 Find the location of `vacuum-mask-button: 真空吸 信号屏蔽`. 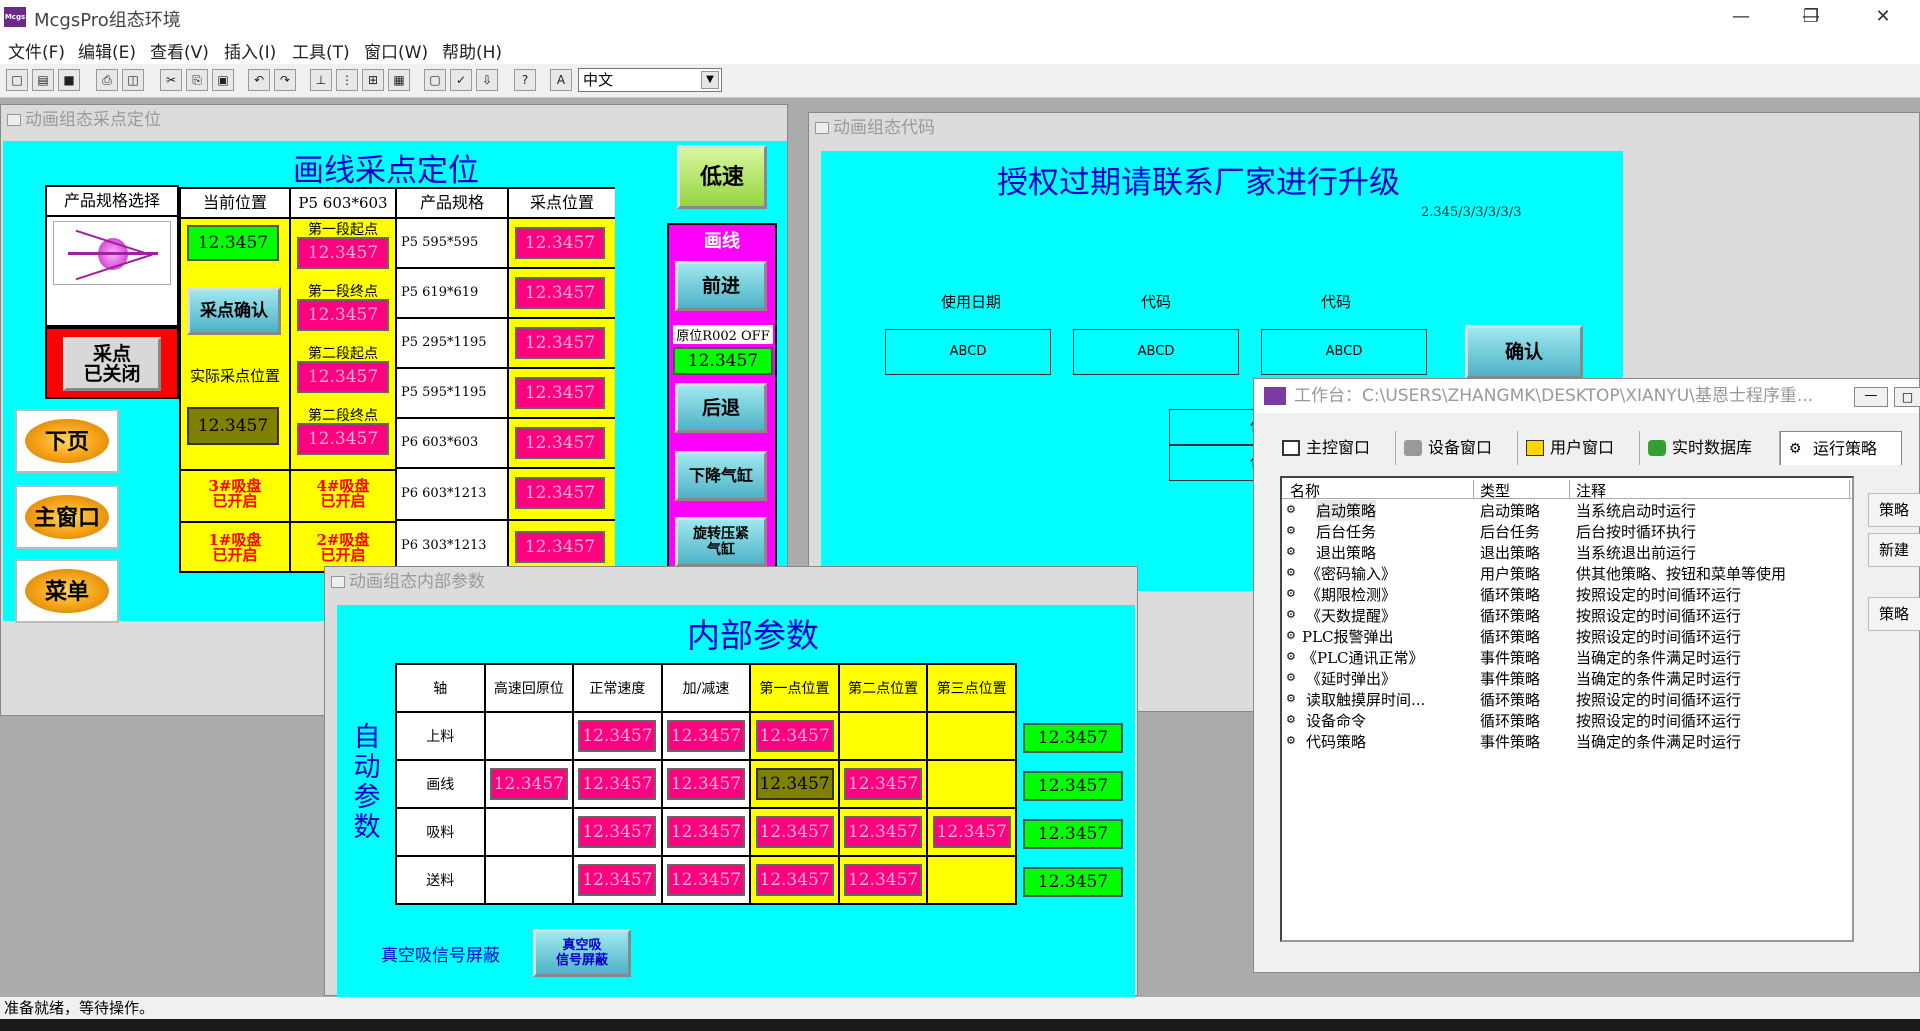

vacuum-mask-button: 真空吸 信号屏蔽 is located at coordinates (582, 953).